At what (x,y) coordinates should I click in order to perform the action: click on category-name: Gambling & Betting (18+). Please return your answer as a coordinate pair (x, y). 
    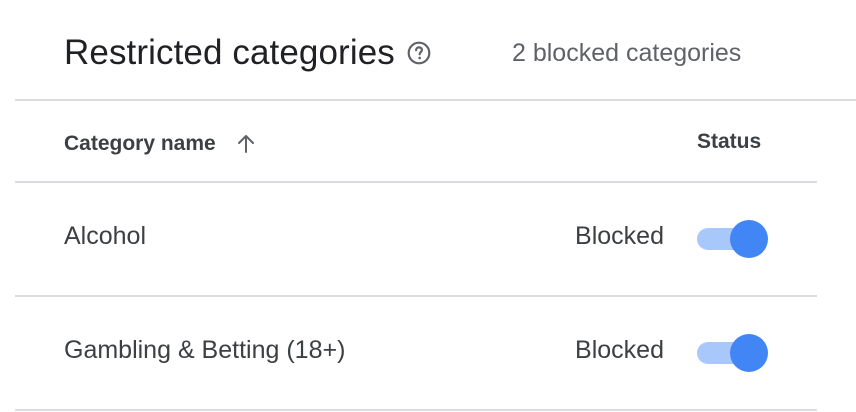
    Looking at the image, I should click on (205, 350).